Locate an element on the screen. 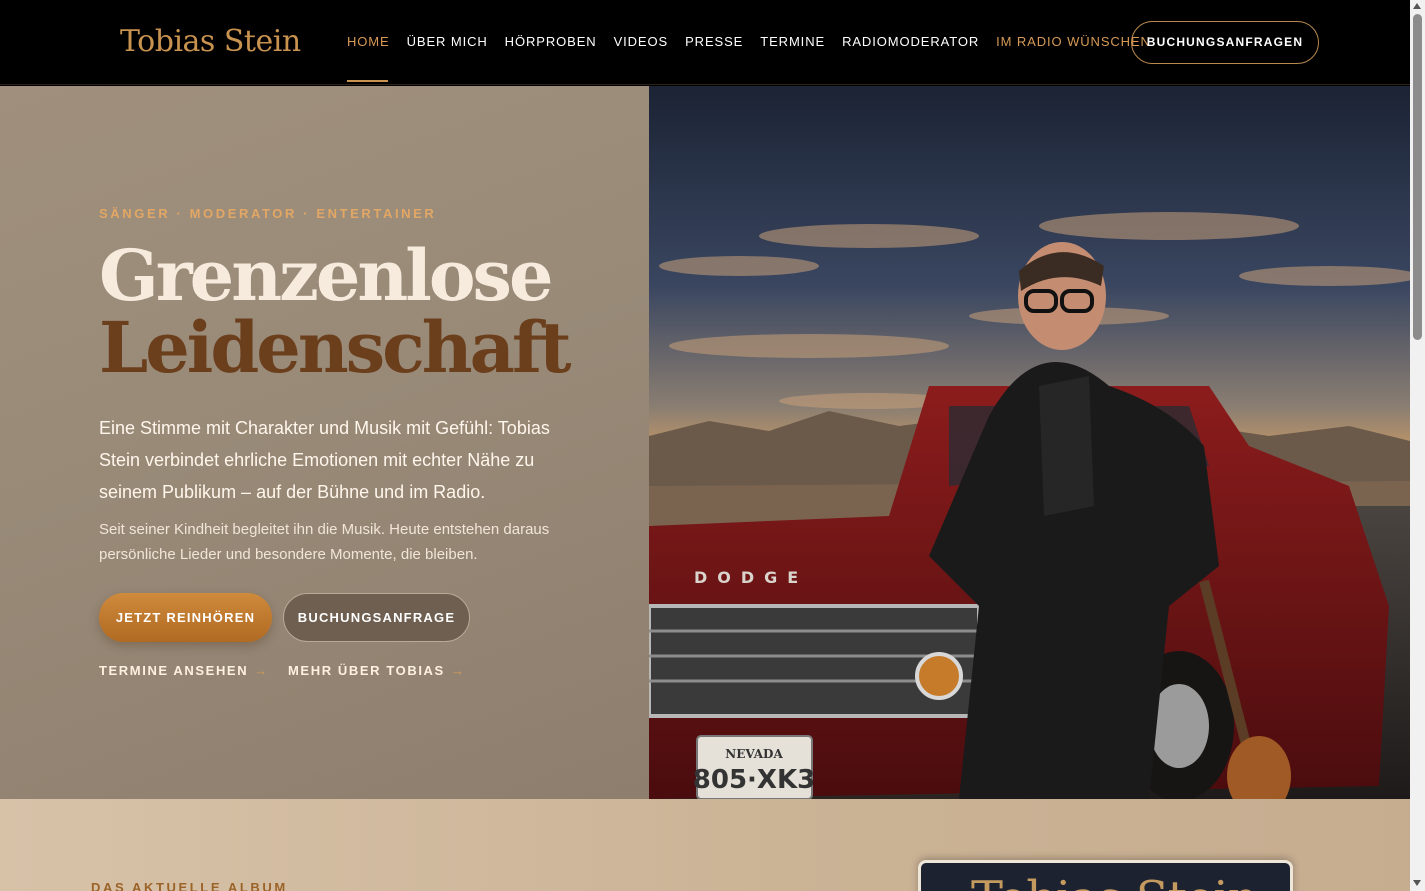 This screenshot has height=891, width=1425. plate-number: 805·XK3 is located at coordinates (754, 780).